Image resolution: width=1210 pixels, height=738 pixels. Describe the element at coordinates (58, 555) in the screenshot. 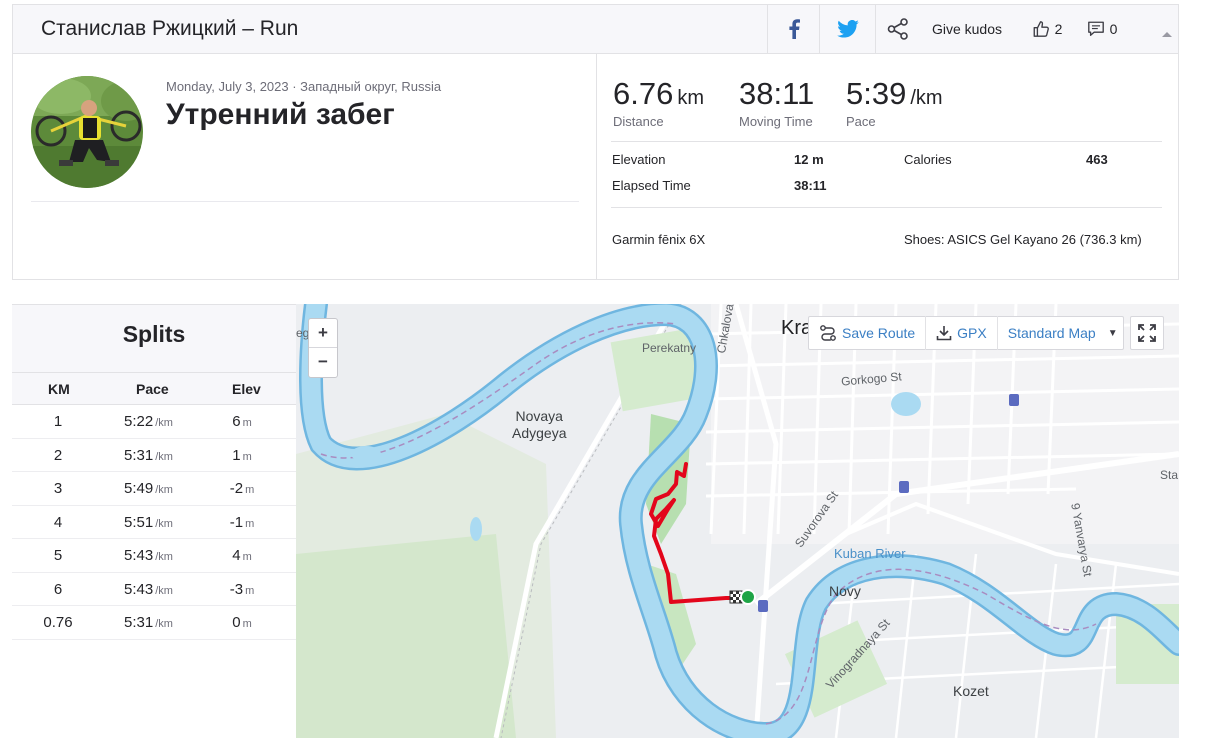

I see `split-km: 5` at that location.